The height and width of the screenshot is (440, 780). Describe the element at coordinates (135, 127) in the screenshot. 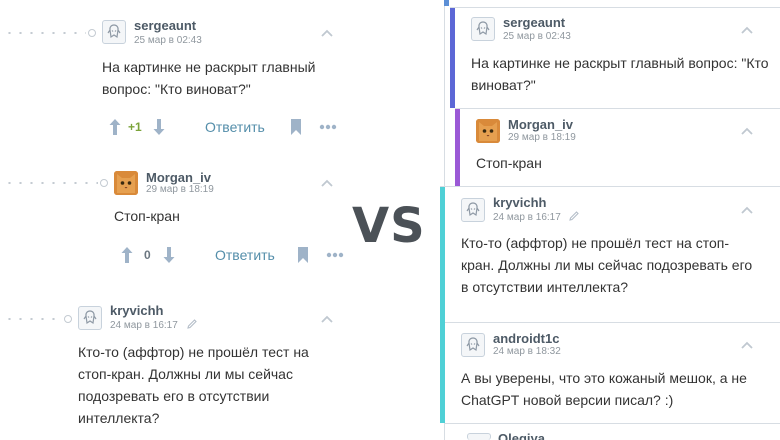

I see `vote-score: +1` at that location.